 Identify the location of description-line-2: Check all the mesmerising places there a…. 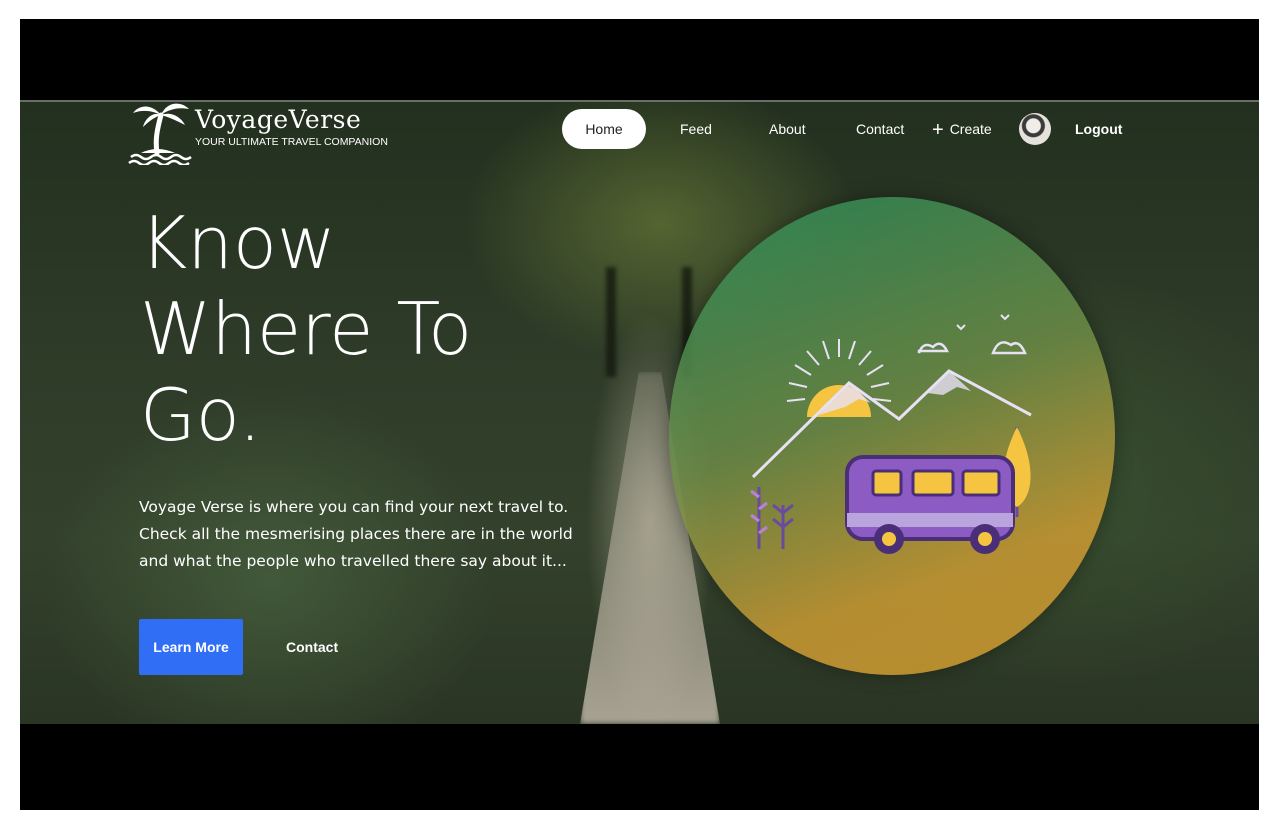
(356, 534).